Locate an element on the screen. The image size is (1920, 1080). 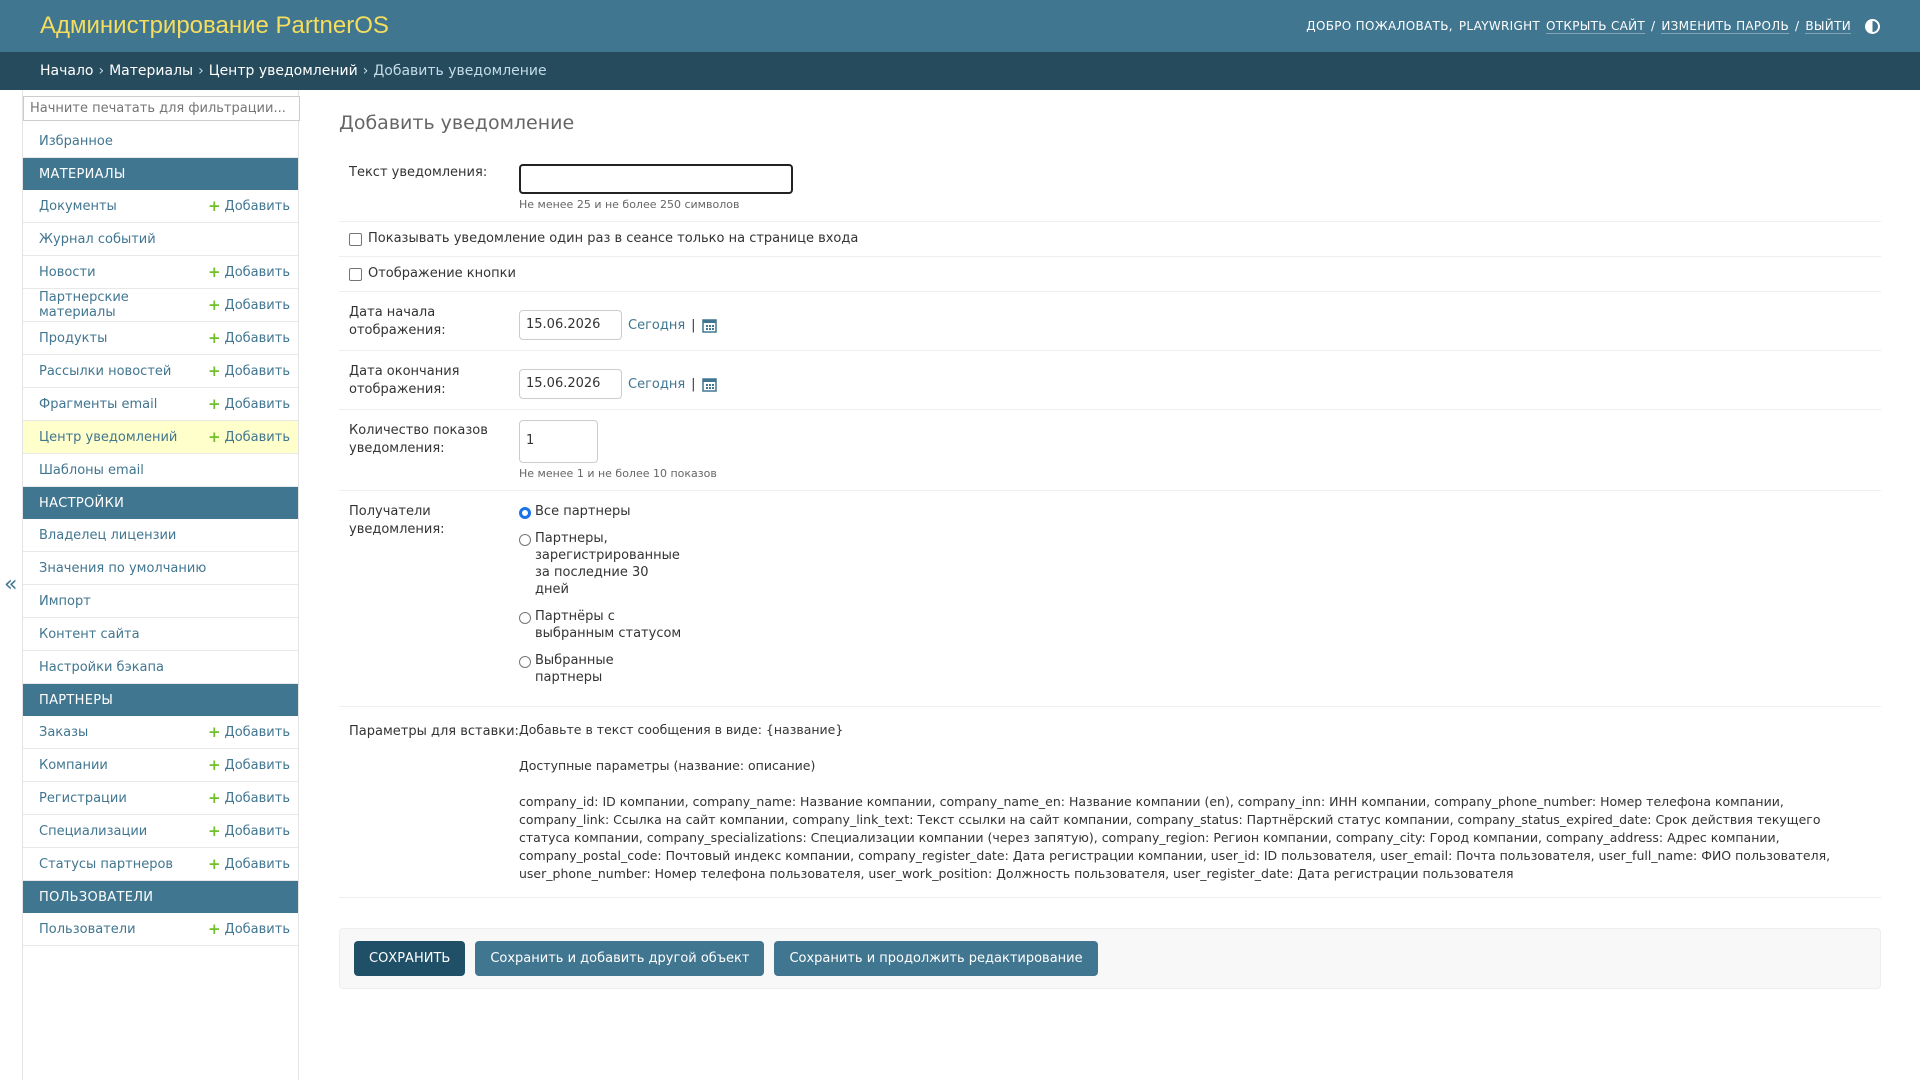
radio-label: Выбранные партнеры is located at coordinates (610, 669).